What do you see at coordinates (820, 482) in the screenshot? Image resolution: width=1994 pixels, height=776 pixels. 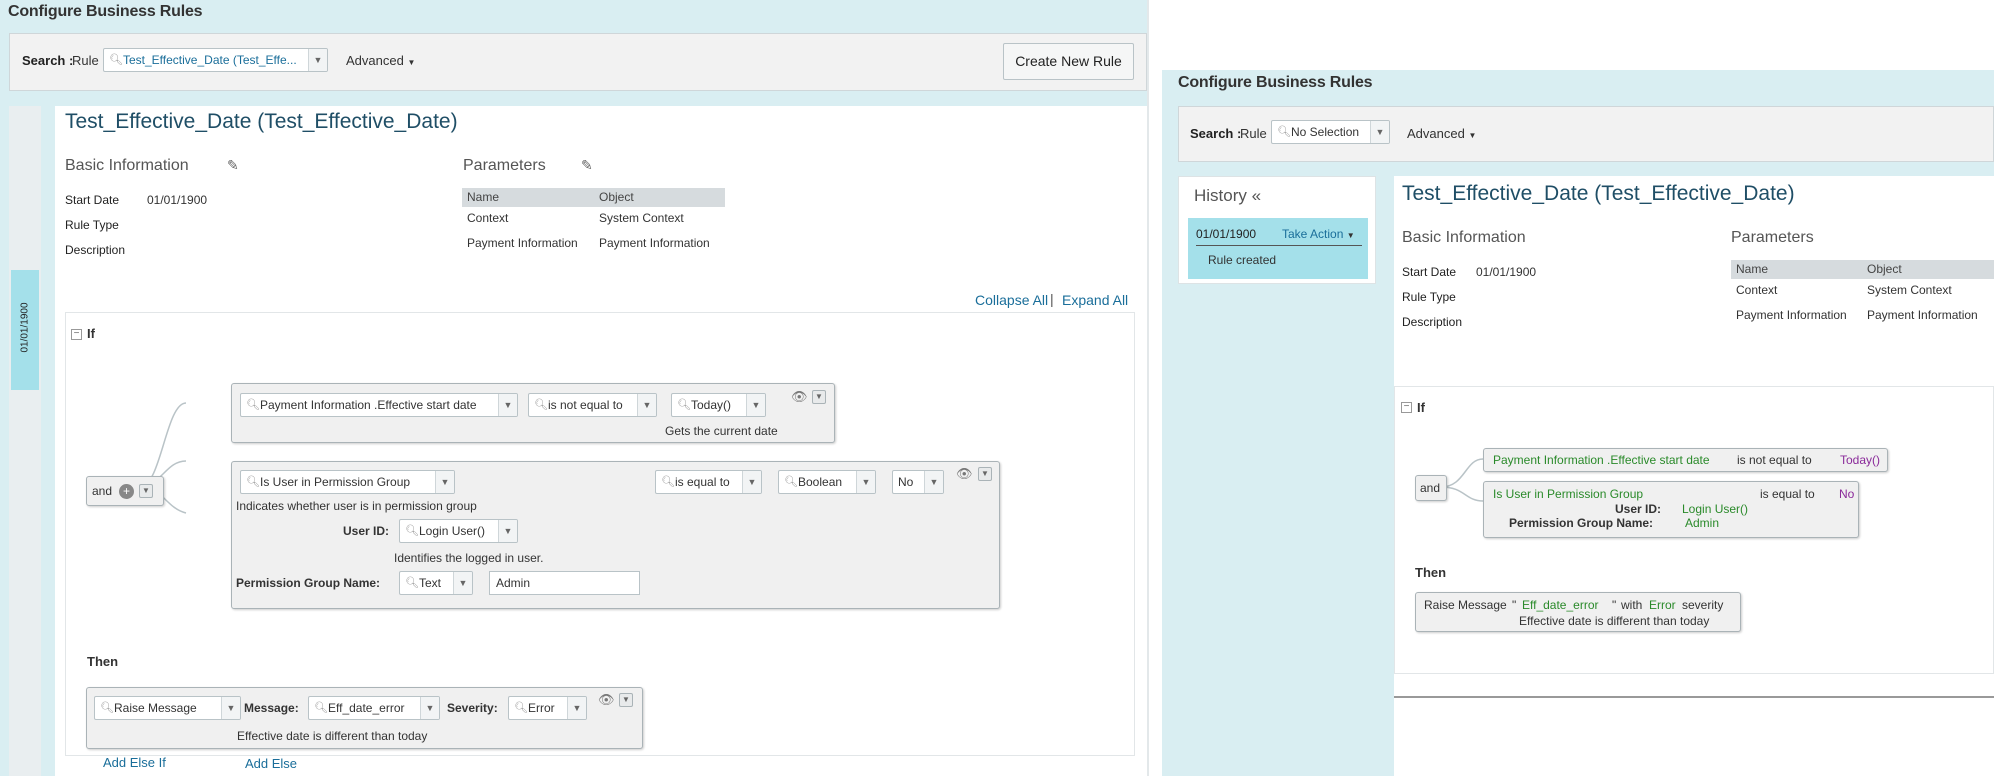 I see `type-value: Boolean` at bounding box center [820, 482].